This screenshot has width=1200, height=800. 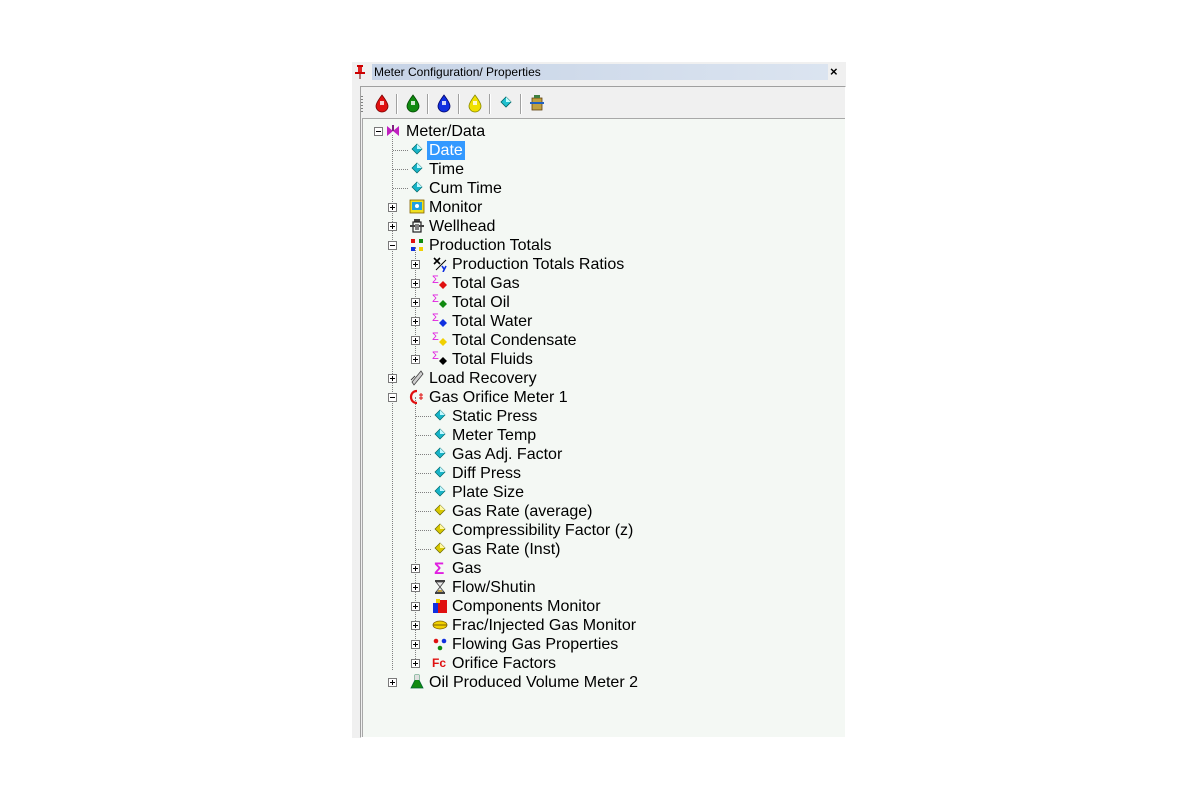 What do you see at coordinates (603, 416) in the screenshot?
I see `tree-node-static-press: Static Press` at bounding box center [603, 416].